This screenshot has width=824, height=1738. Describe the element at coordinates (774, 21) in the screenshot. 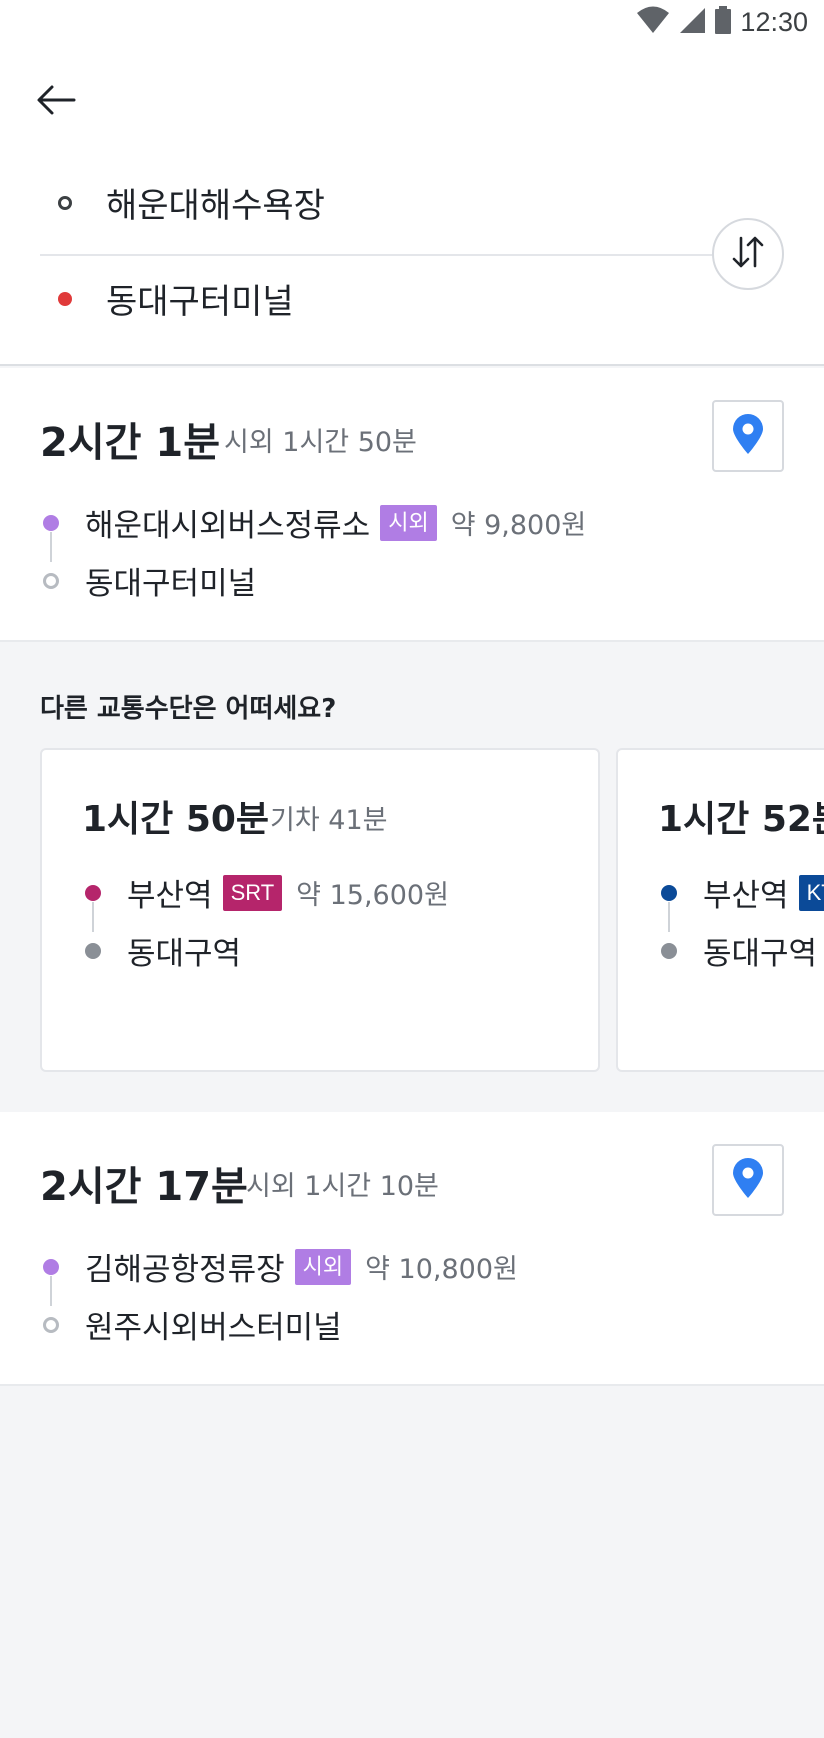

I see `status-time: 12:30` at that location.